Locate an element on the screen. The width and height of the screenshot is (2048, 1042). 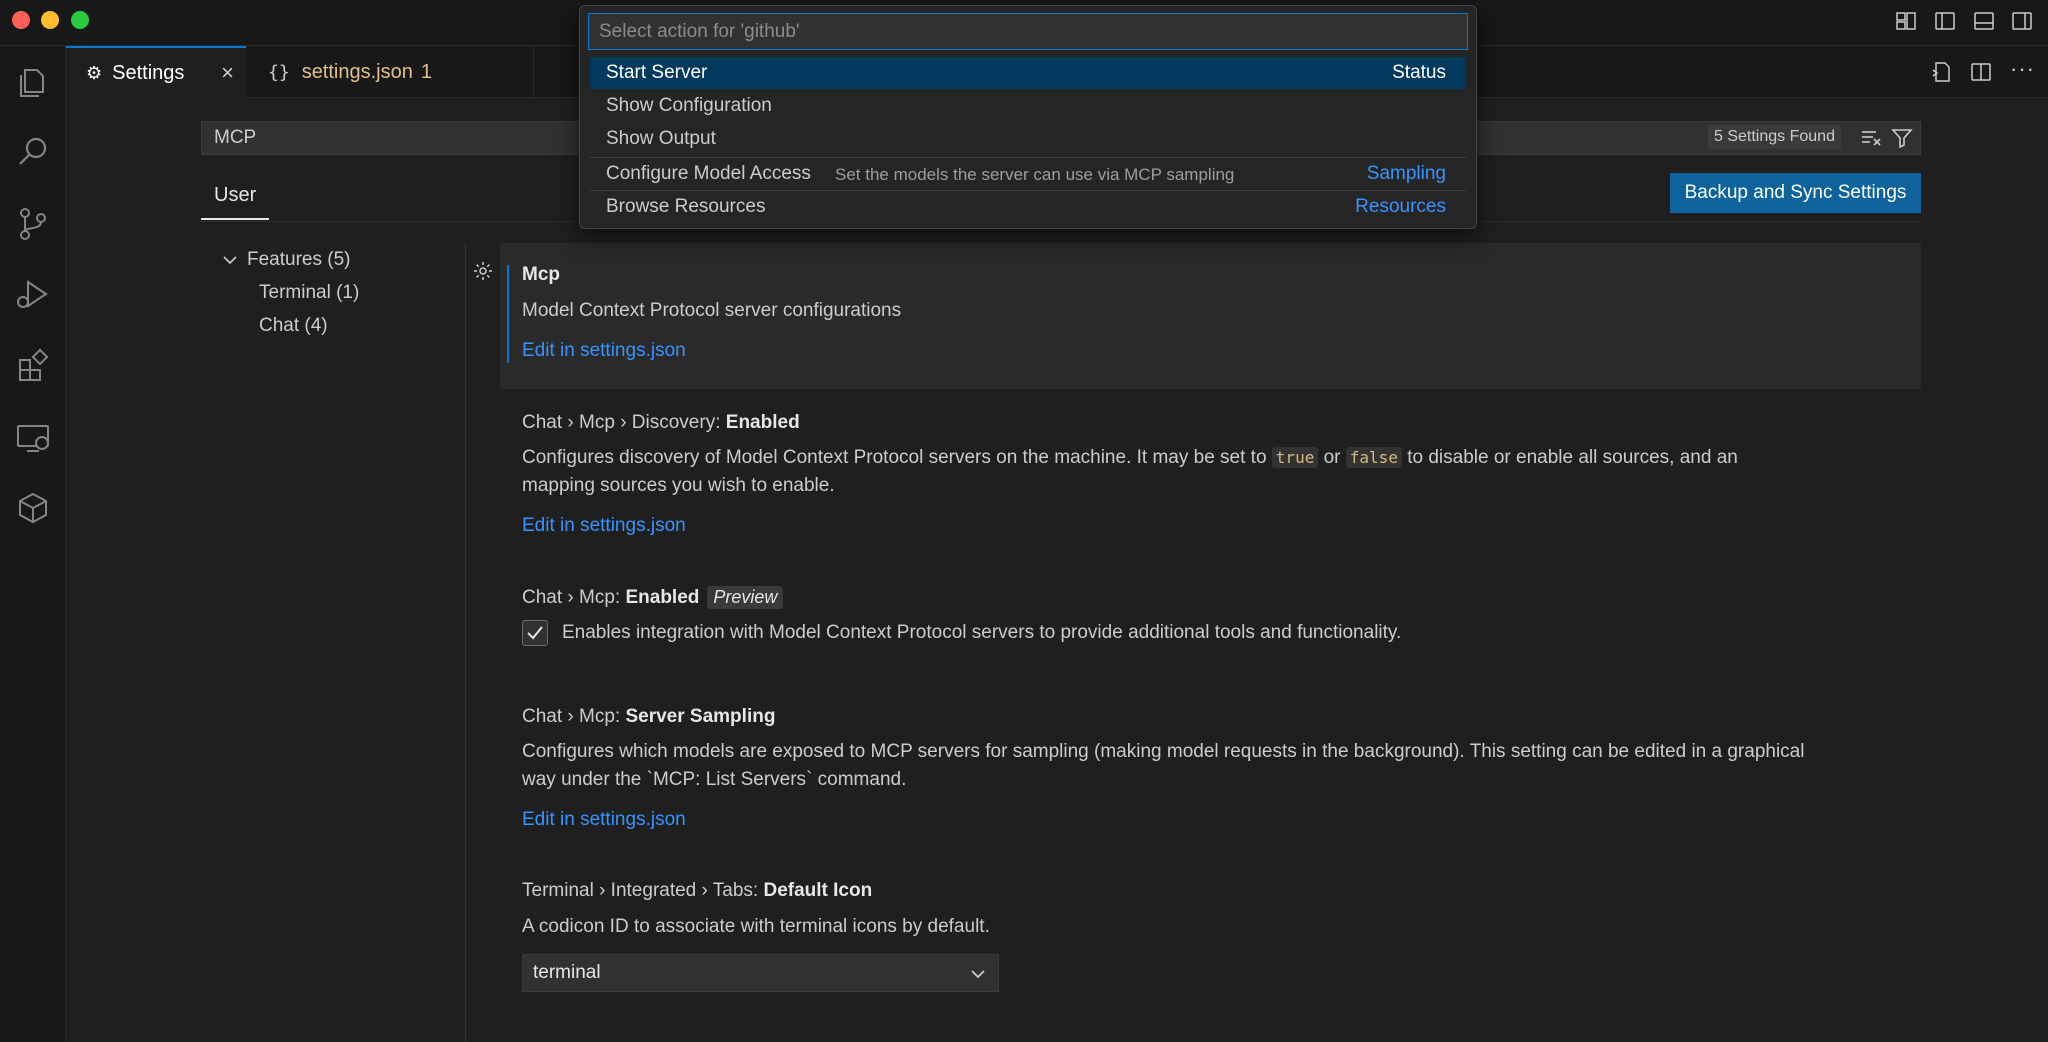
quick-pick-item-show-output: Show Output is located at coordinates (1028, 139).